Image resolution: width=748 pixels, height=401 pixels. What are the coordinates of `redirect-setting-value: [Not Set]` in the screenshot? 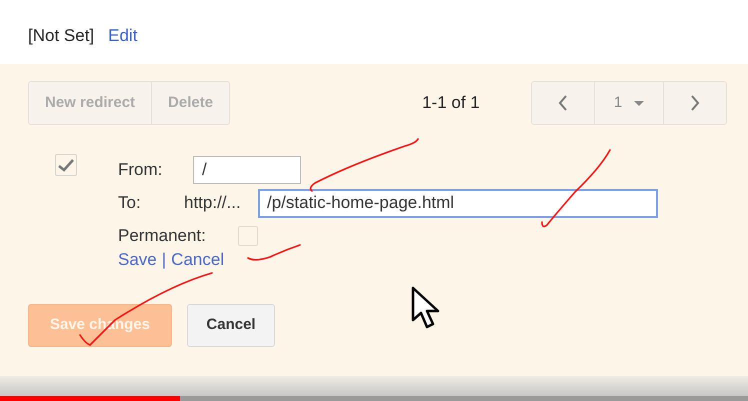 It's located at (61, 36).